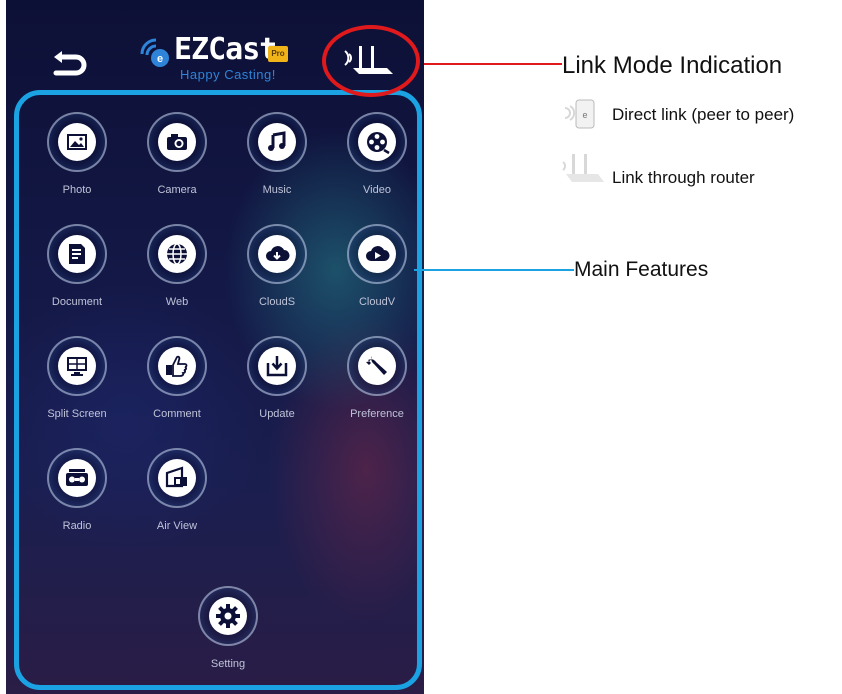  Describe the element at coordinates (177, 302) in the screenshot. I see `feature-label: Web` at that location.